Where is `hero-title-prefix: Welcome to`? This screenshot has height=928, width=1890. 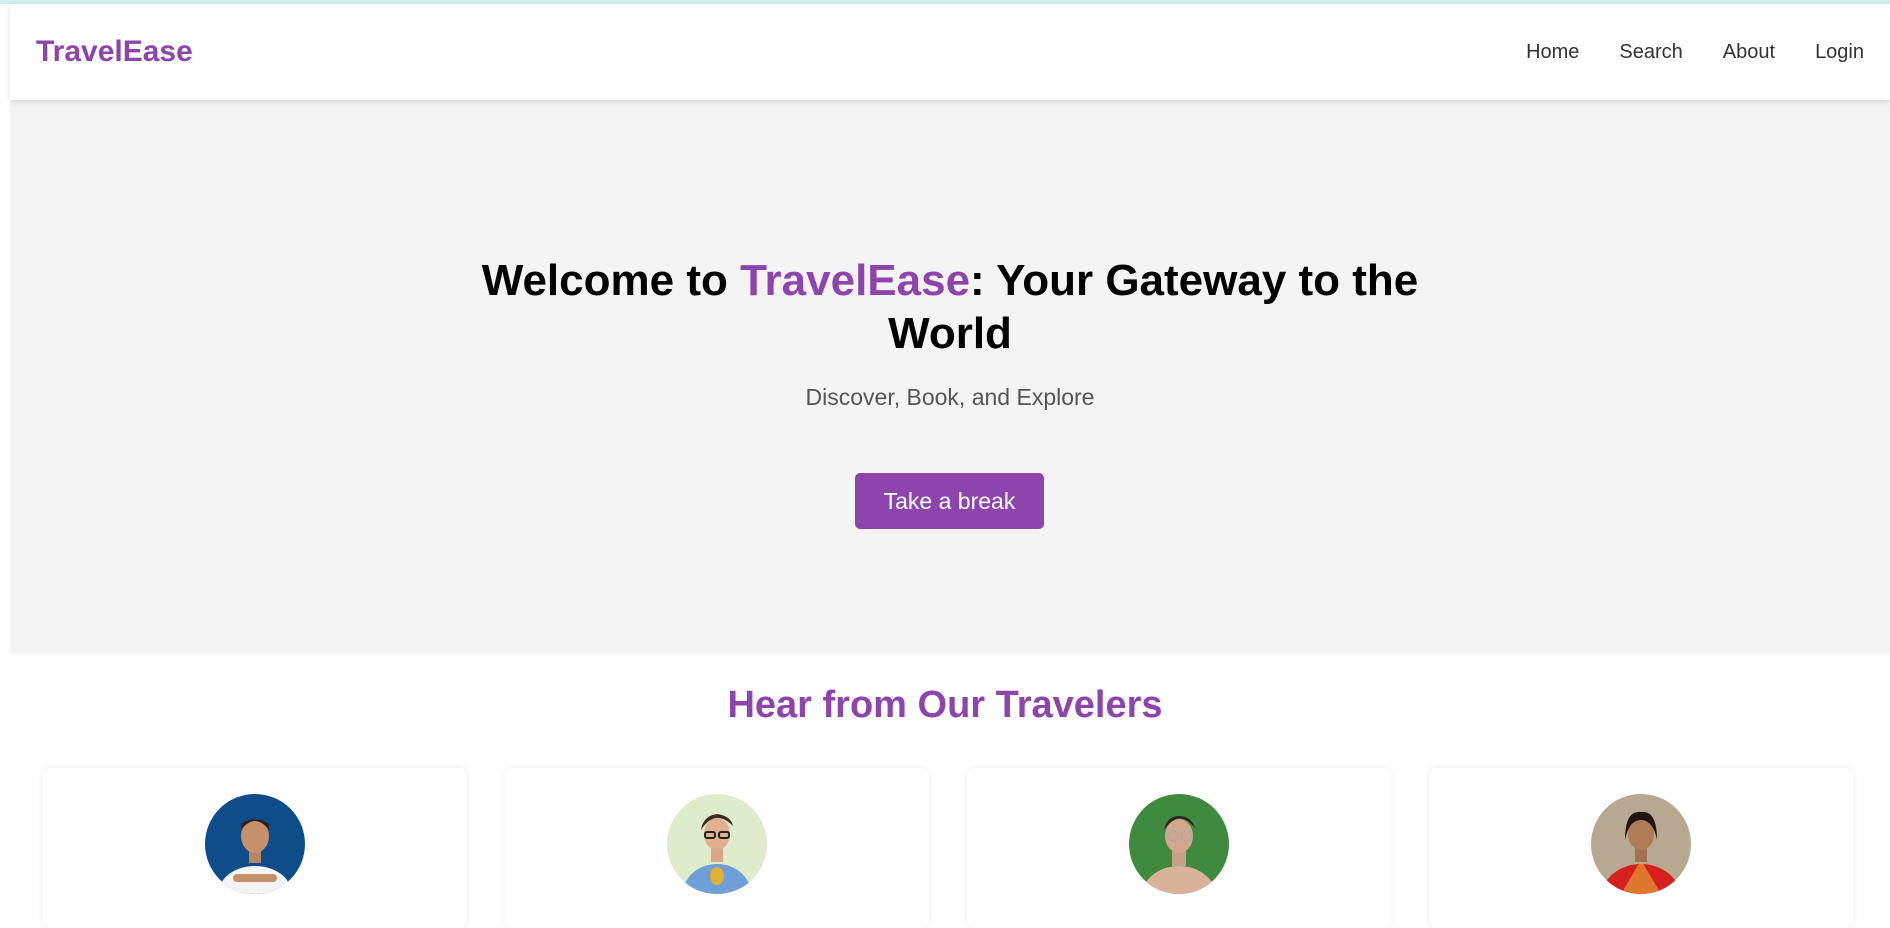 hero-title-prefix: Welcome to is located at coordinates (611, 280).